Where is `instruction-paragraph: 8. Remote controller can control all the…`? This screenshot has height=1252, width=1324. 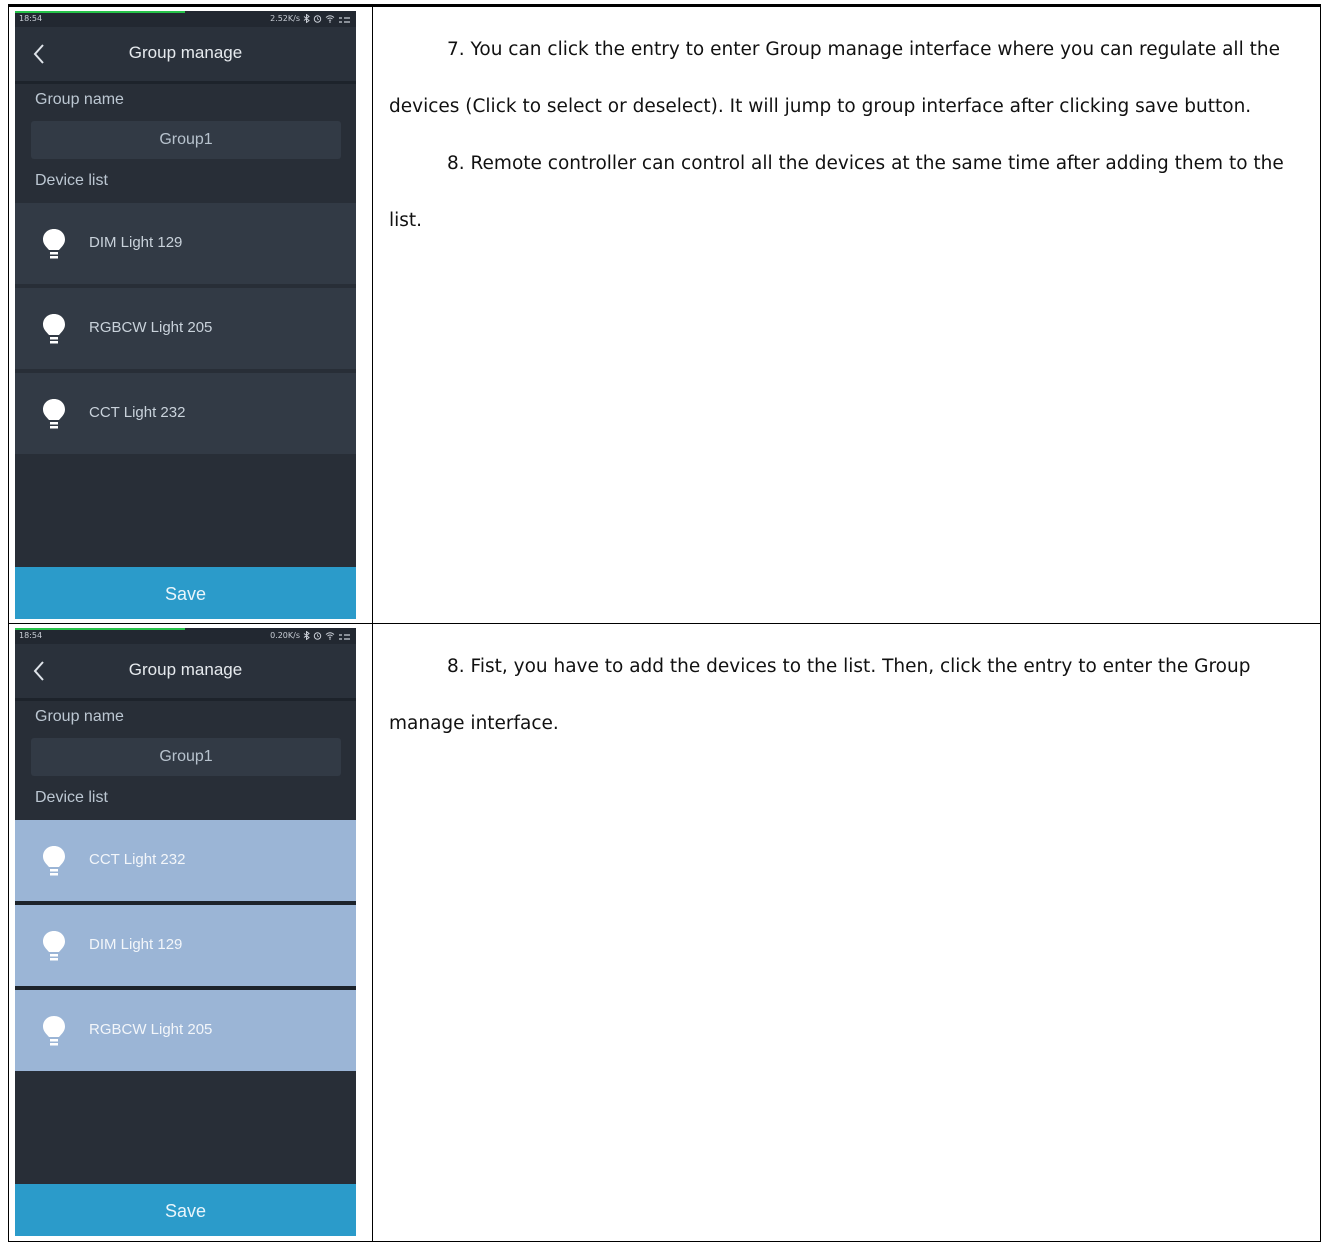 instruction-paragraph: 8. Remote controller can control all the… is located at coordinates (836, 192).